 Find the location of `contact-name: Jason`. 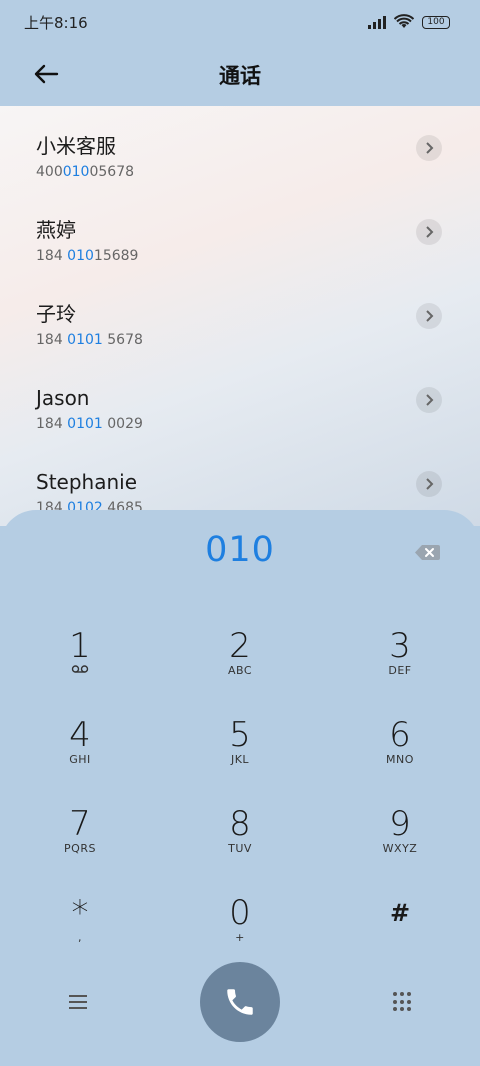

contact-name: Jason is located at coordinates (63, 398).